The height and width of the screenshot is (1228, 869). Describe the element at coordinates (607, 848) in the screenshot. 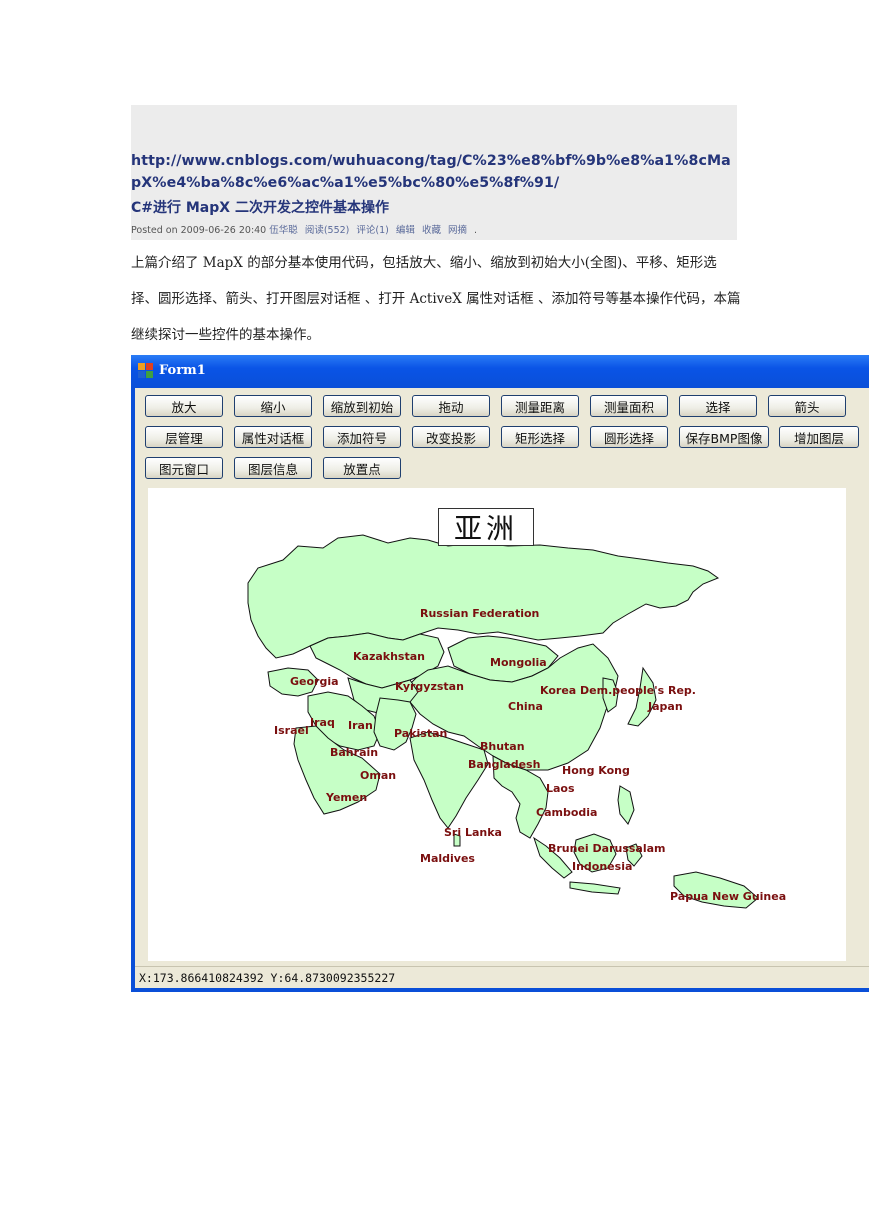

I see `map-label-brunei-darussalam: Brunei Darussalam` at that location.